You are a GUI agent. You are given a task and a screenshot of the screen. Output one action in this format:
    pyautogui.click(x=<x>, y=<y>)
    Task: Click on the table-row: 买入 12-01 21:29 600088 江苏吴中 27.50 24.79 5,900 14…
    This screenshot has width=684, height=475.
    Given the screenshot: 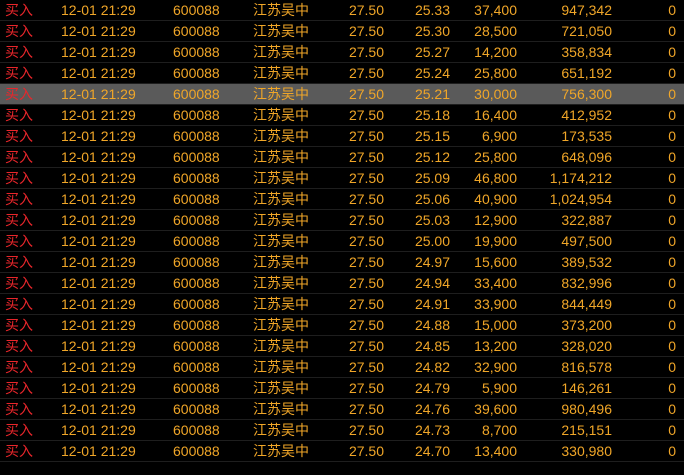 What is the action you would take?
    pyautogui.click(x=342, y=388)
    